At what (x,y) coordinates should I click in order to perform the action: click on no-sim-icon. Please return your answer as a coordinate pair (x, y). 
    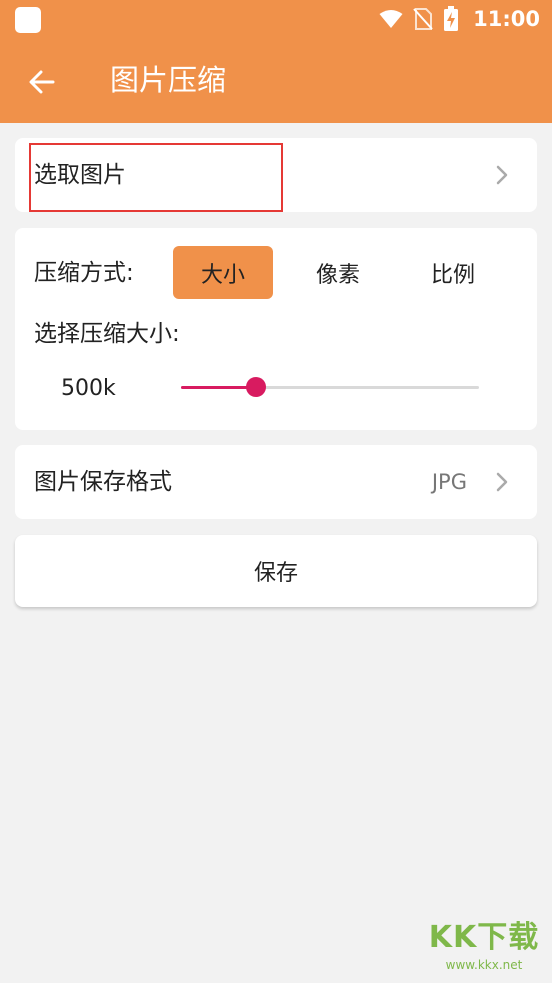
    Looking at the image, I should click on (423, 19).